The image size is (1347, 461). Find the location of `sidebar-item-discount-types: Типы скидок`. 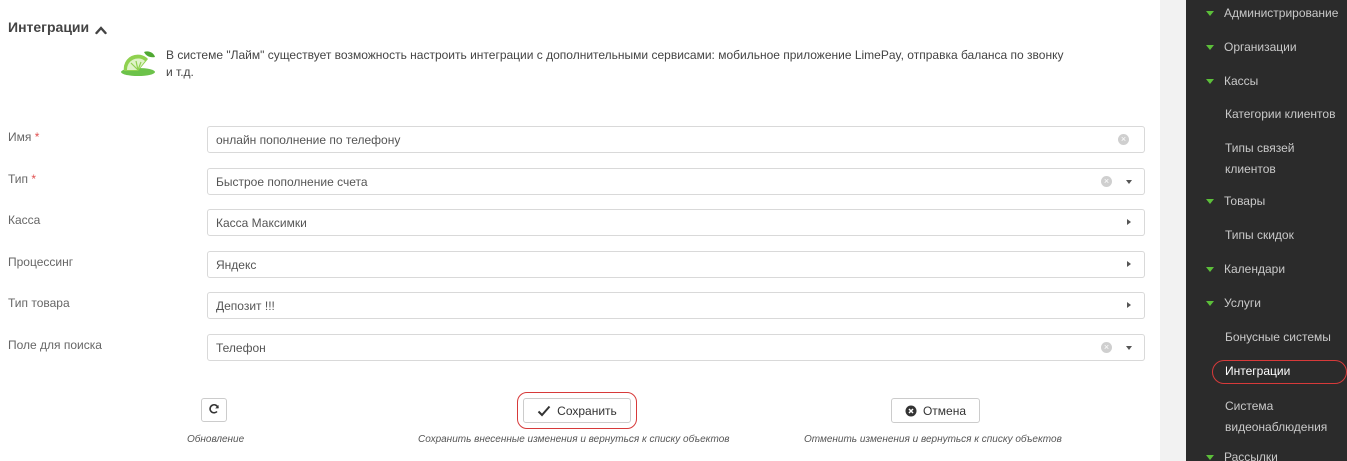

sidebar-item-discount-types: Типы скидок is located at coordinates (1285, 235).